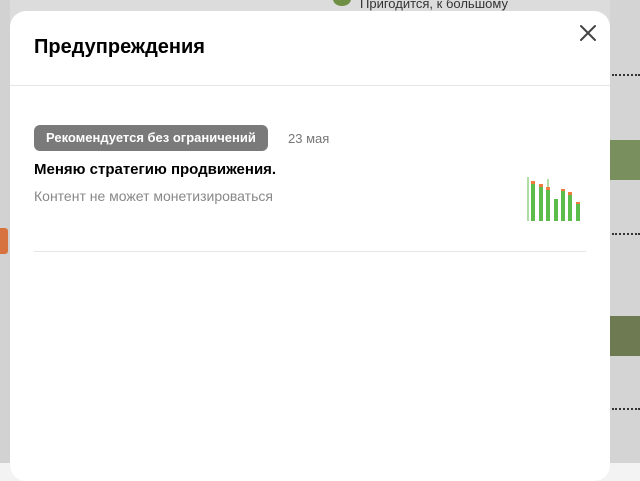 This screenshot has height=481, width=640. I want to click on close-button, so click(588, 33).